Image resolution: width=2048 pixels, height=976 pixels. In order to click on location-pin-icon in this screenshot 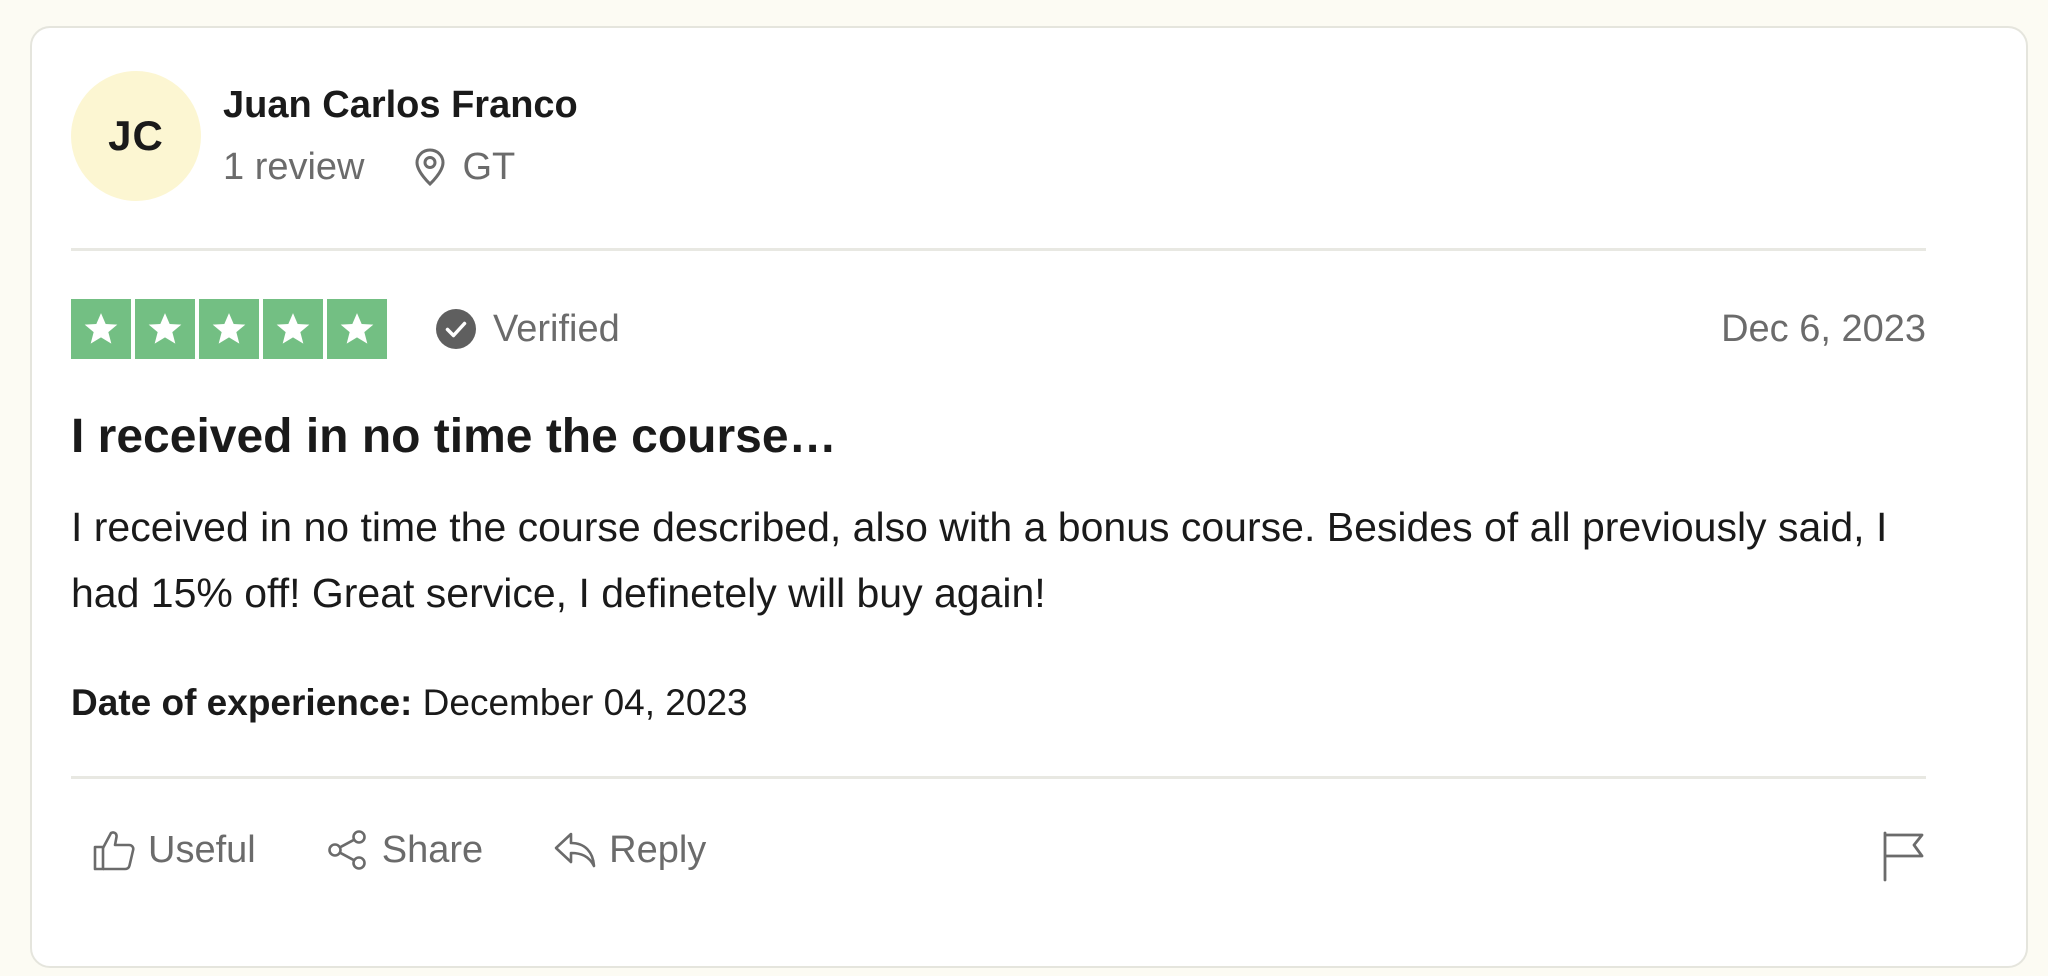, I will do `click(429, 167)`.